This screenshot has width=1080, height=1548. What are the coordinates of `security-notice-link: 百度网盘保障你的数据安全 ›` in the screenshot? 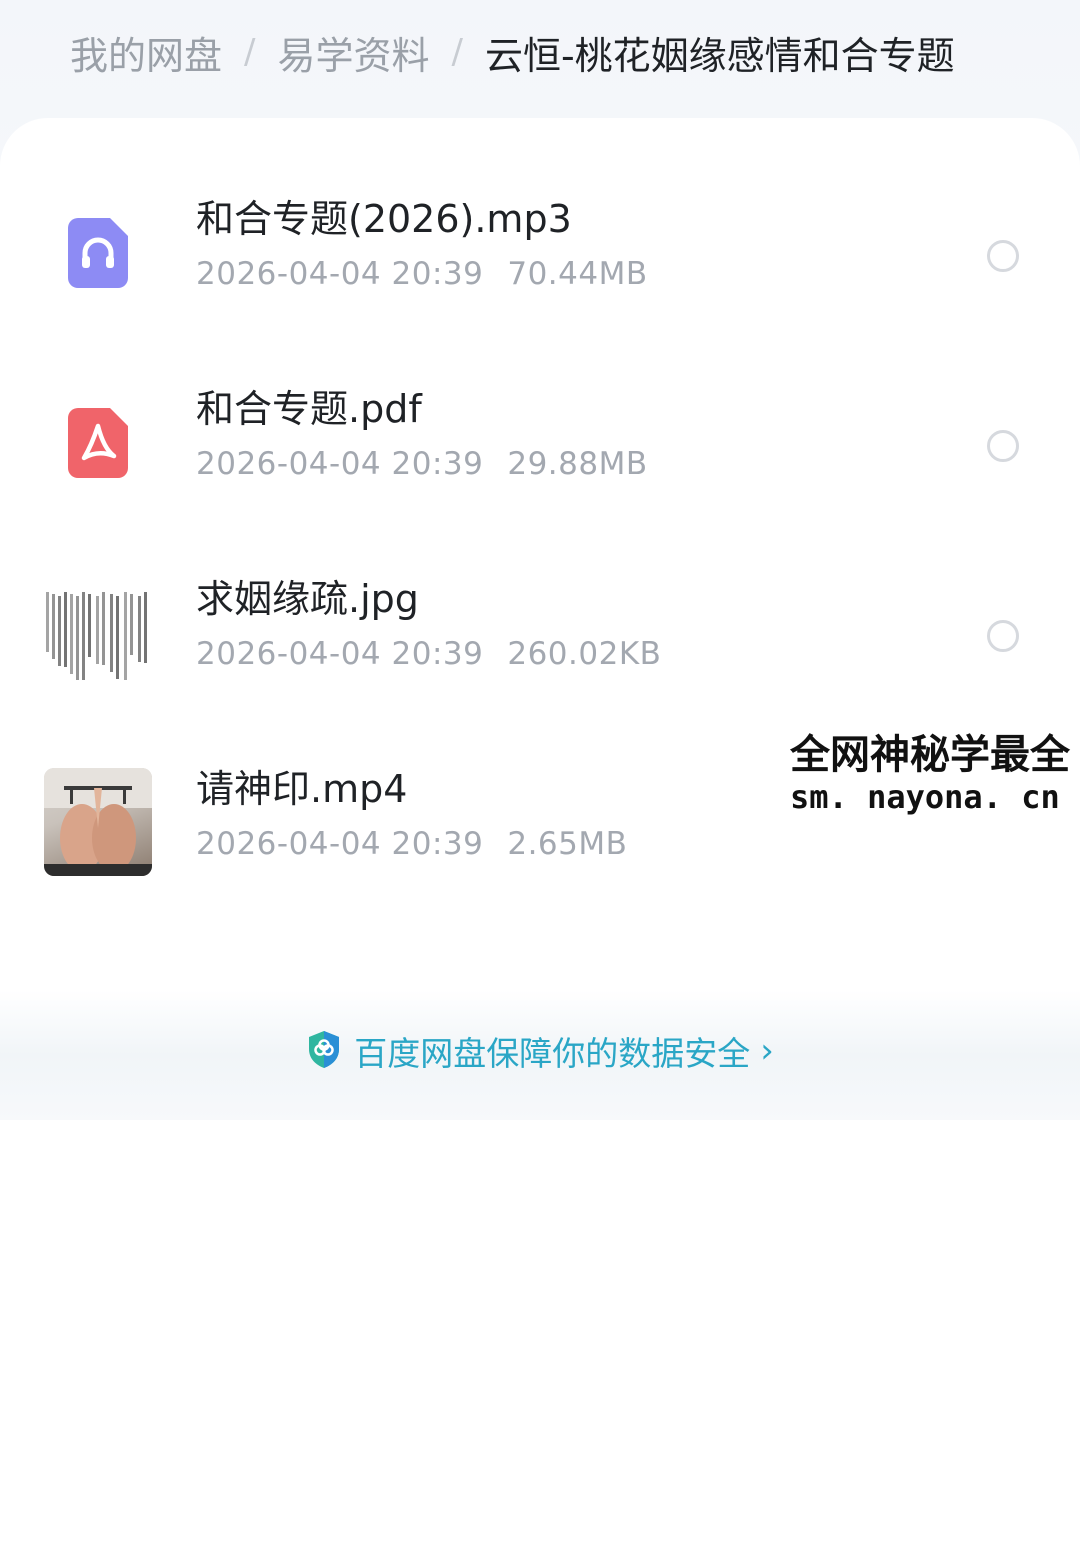 It's located at (540, 1051).